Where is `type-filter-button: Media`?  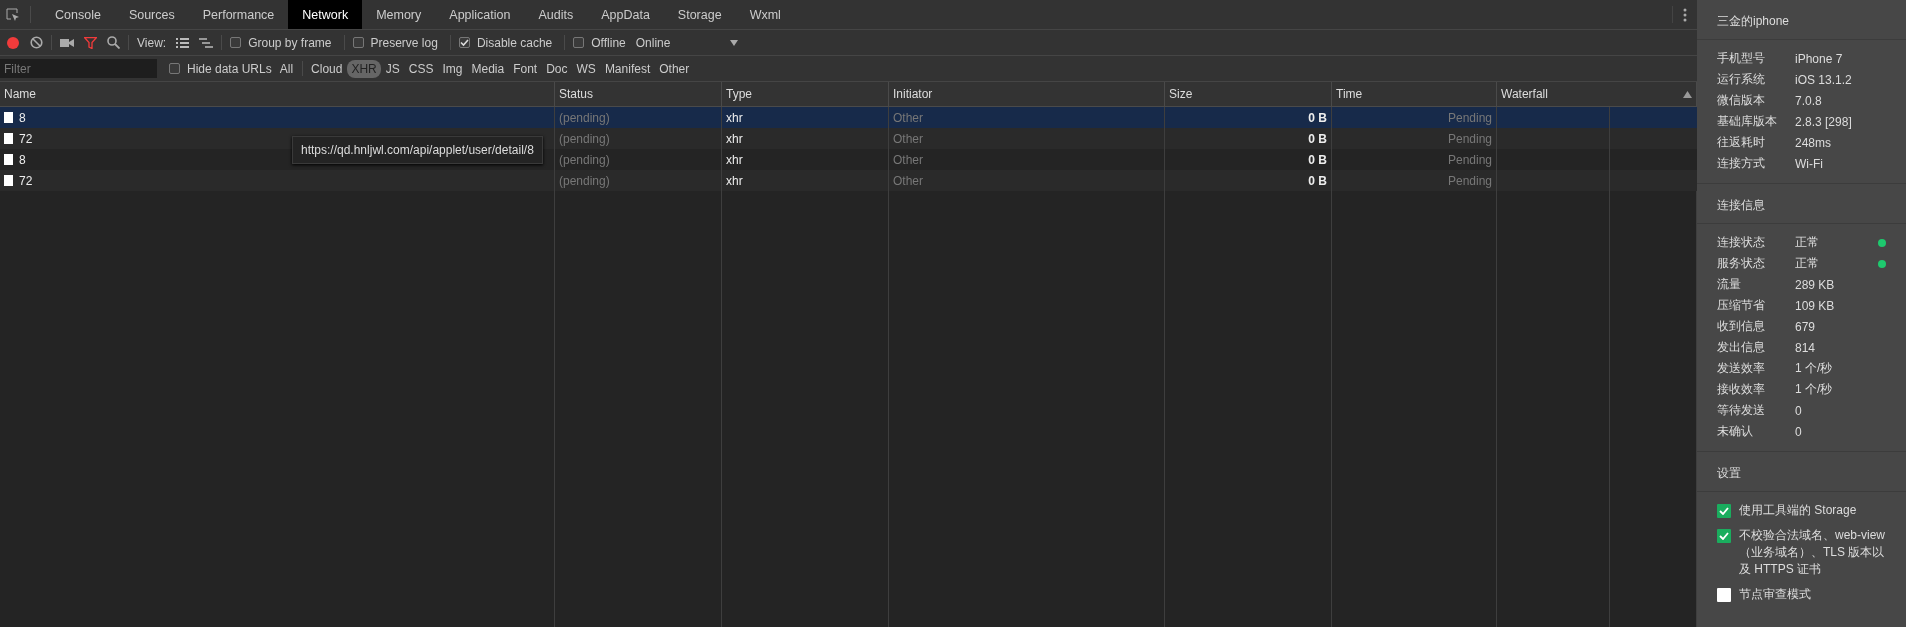
type-filter-button: Media is located at coordinates (488, 68).